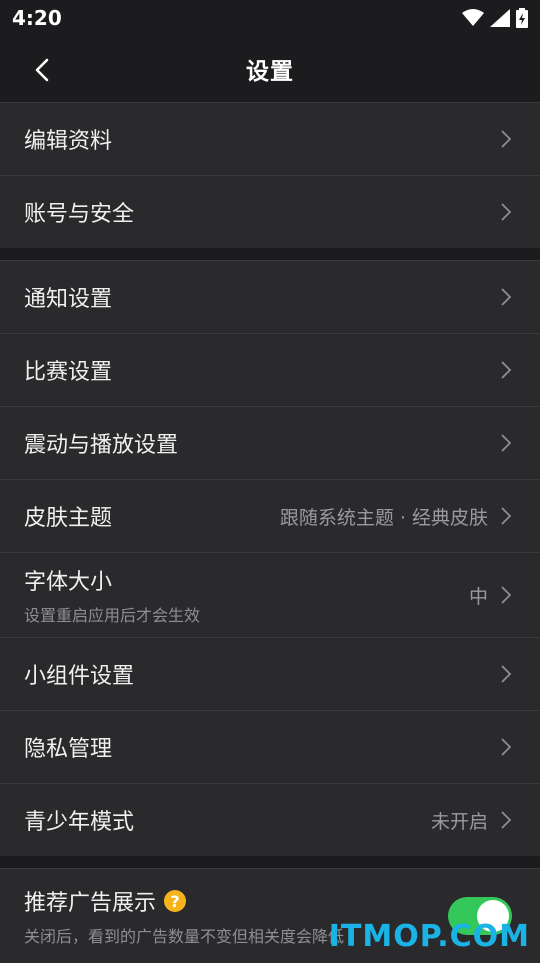  Describe the element at coordinates (459, 821) in the screenshot. I see `row-value: 未开启` at that location.